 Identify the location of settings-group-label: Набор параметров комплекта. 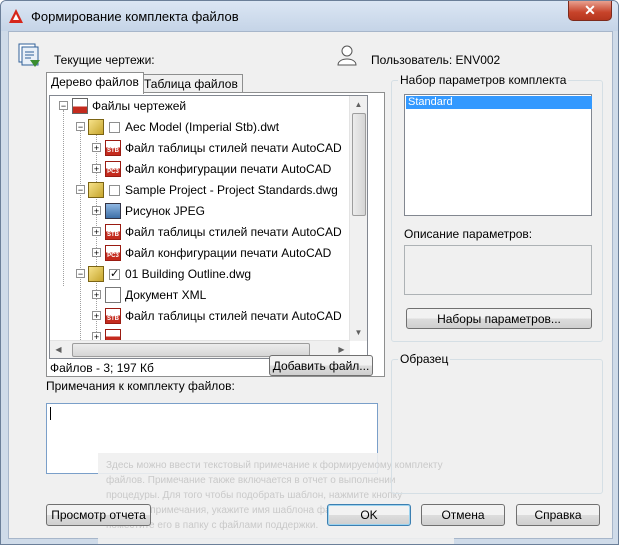
(483, 80).